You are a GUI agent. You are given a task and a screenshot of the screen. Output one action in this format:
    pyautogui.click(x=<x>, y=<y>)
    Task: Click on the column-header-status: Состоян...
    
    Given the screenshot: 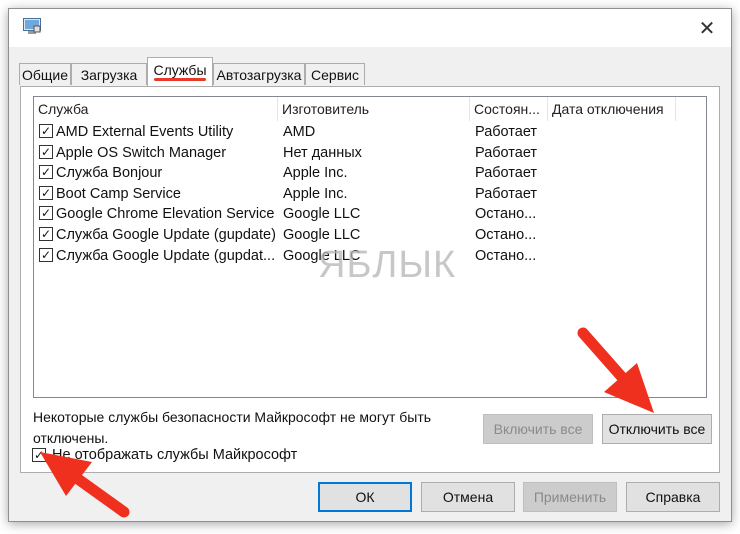 What is the action you would take?
    pyautogui.click(x=509, y=109)
    